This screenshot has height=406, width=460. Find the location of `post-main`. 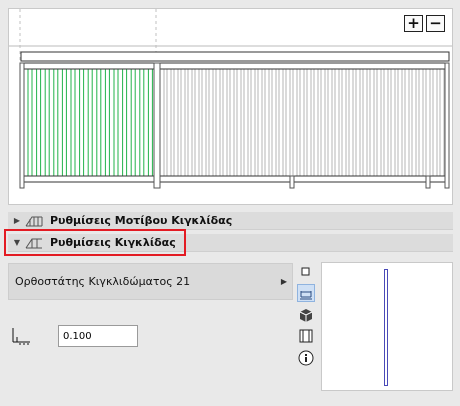

post-main is located at coordinates (157, 125).